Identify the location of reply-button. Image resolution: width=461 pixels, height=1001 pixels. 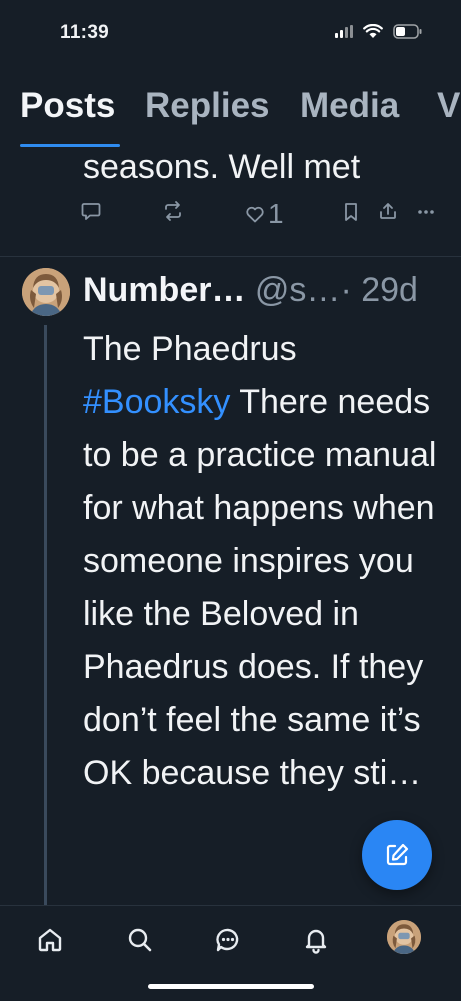
(91, 211).